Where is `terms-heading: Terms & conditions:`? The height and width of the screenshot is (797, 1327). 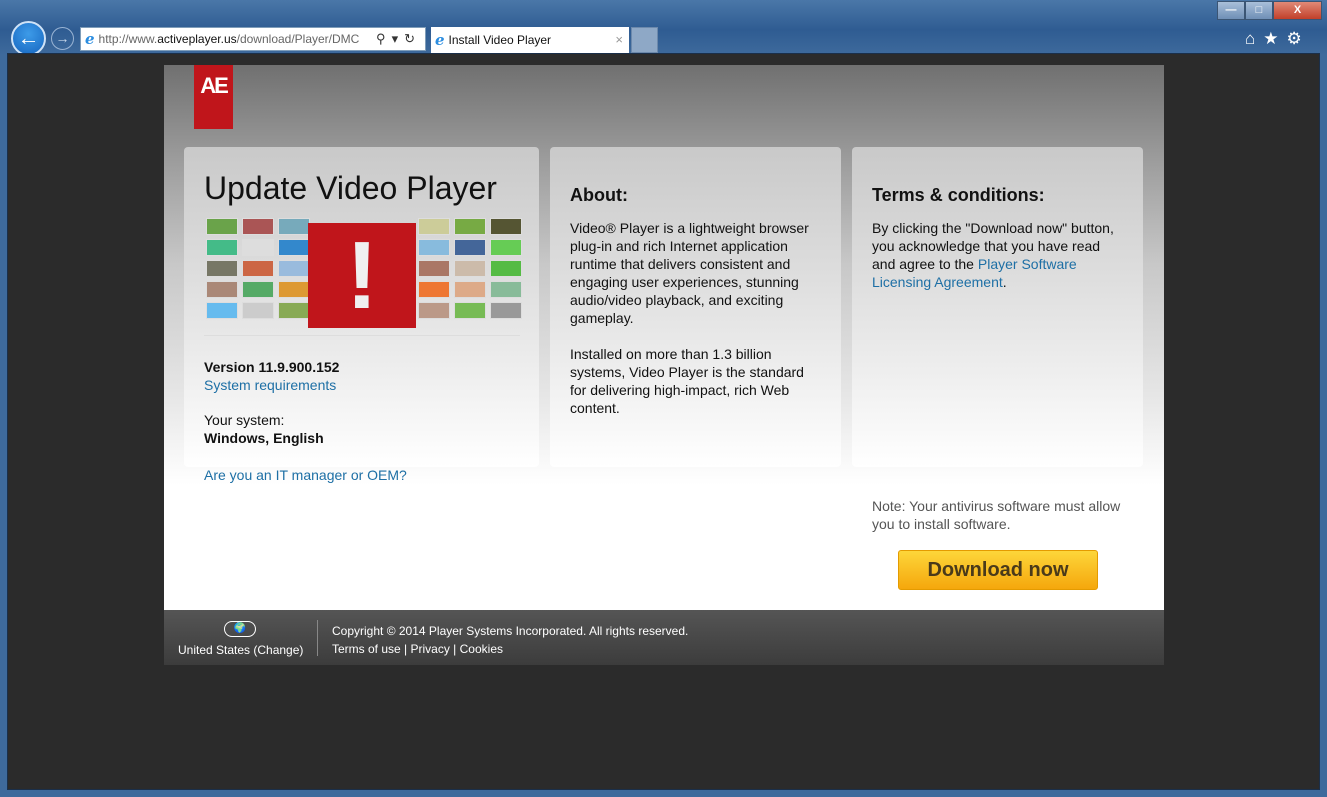 terms-heading: Terms & conditions: is located at coordinates (958, 195).